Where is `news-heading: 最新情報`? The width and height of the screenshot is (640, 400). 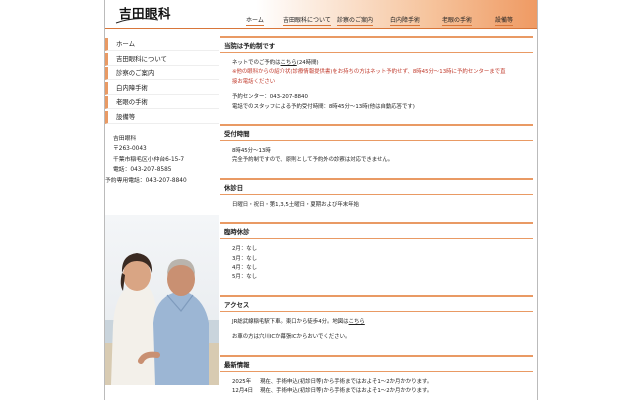
news-heading: 最新情報 is located at coordinates (376, 363).